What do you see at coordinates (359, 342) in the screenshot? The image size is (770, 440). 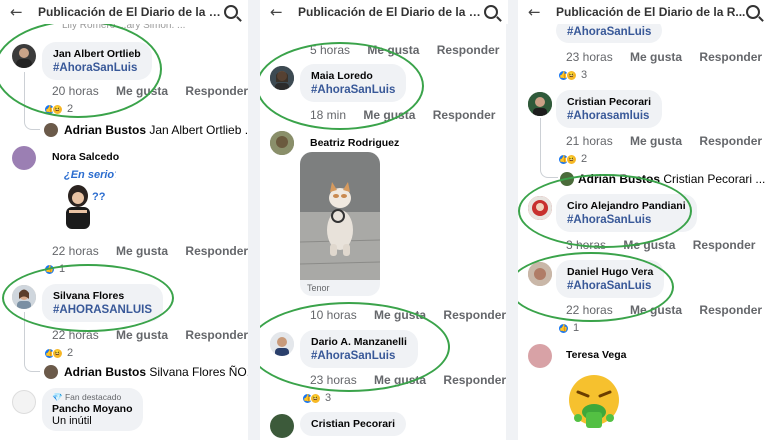 I see `commenter-name: Dario A. Manzanelli` at bounding box center [359, 342].